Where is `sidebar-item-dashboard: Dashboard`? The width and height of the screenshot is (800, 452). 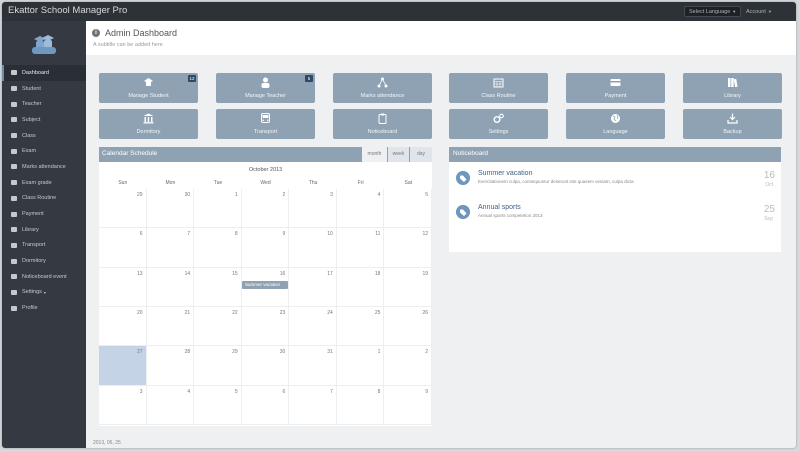
sidebar-item-dashboard: Dashboard is located at coordinates (44, 73).